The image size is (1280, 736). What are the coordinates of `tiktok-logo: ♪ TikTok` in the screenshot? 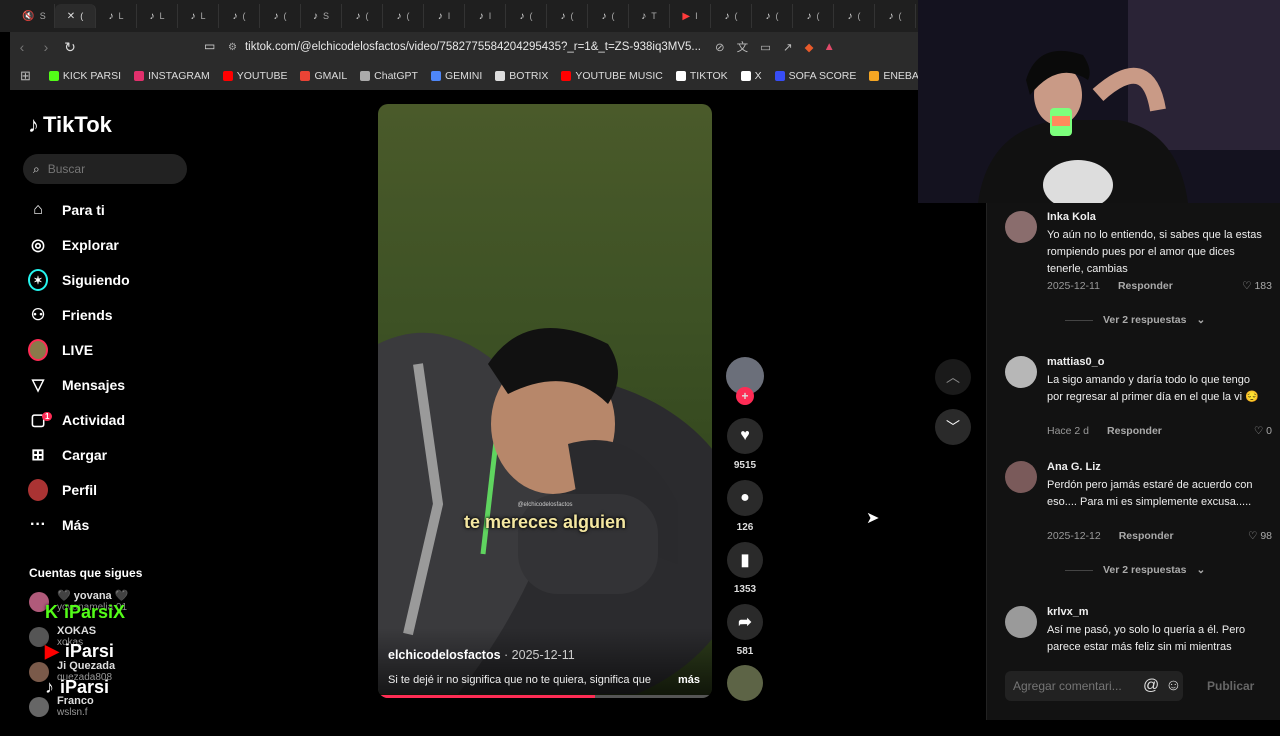 It's located at (70, 125).